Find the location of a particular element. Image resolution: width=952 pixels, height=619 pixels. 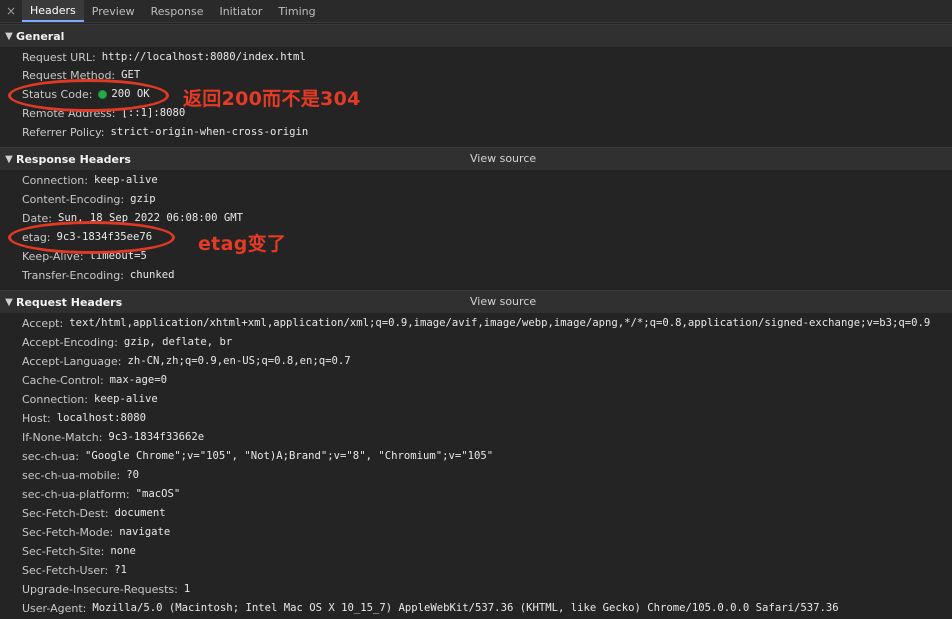

tab-headers: Headers is located at coordinates (53, 11).